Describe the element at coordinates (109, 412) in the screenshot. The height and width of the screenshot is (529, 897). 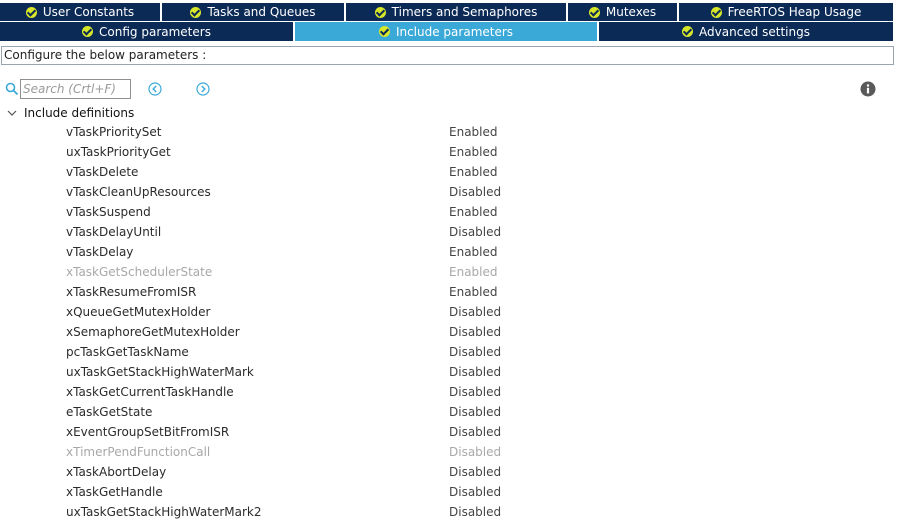
I see `param-name: eTaskGetState` at that location.